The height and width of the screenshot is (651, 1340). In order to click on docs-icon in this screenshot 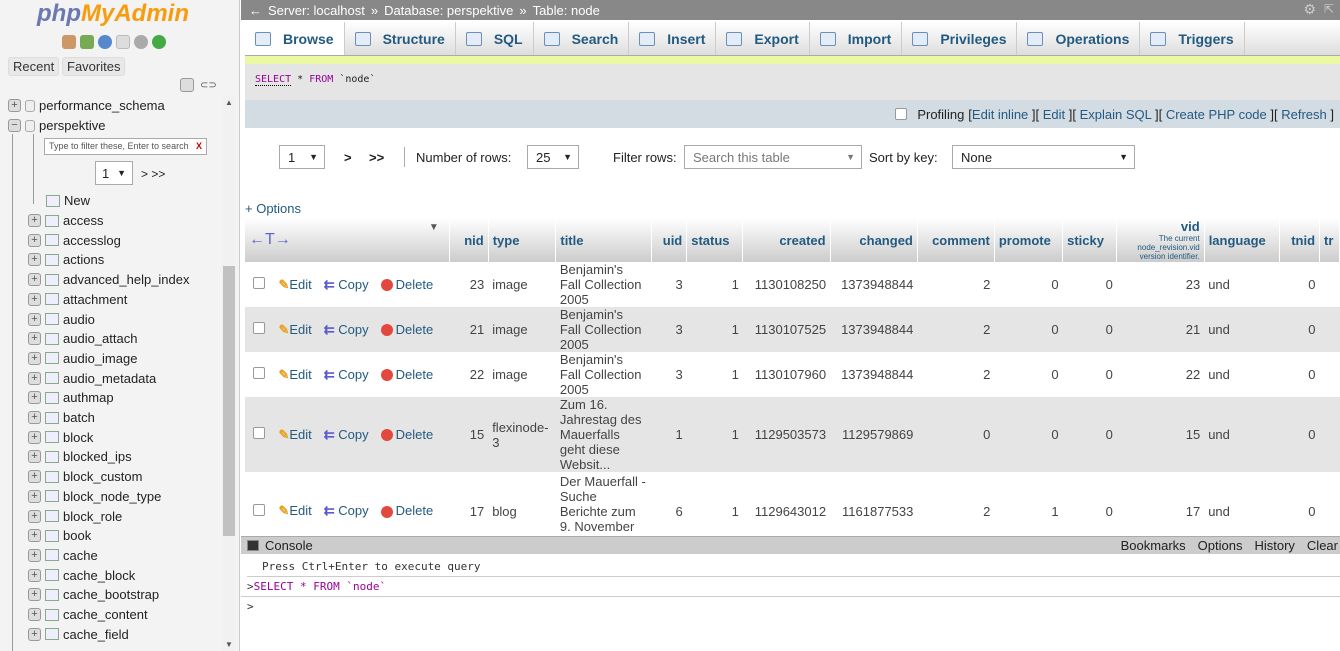, I will do `click(123, 42)`.